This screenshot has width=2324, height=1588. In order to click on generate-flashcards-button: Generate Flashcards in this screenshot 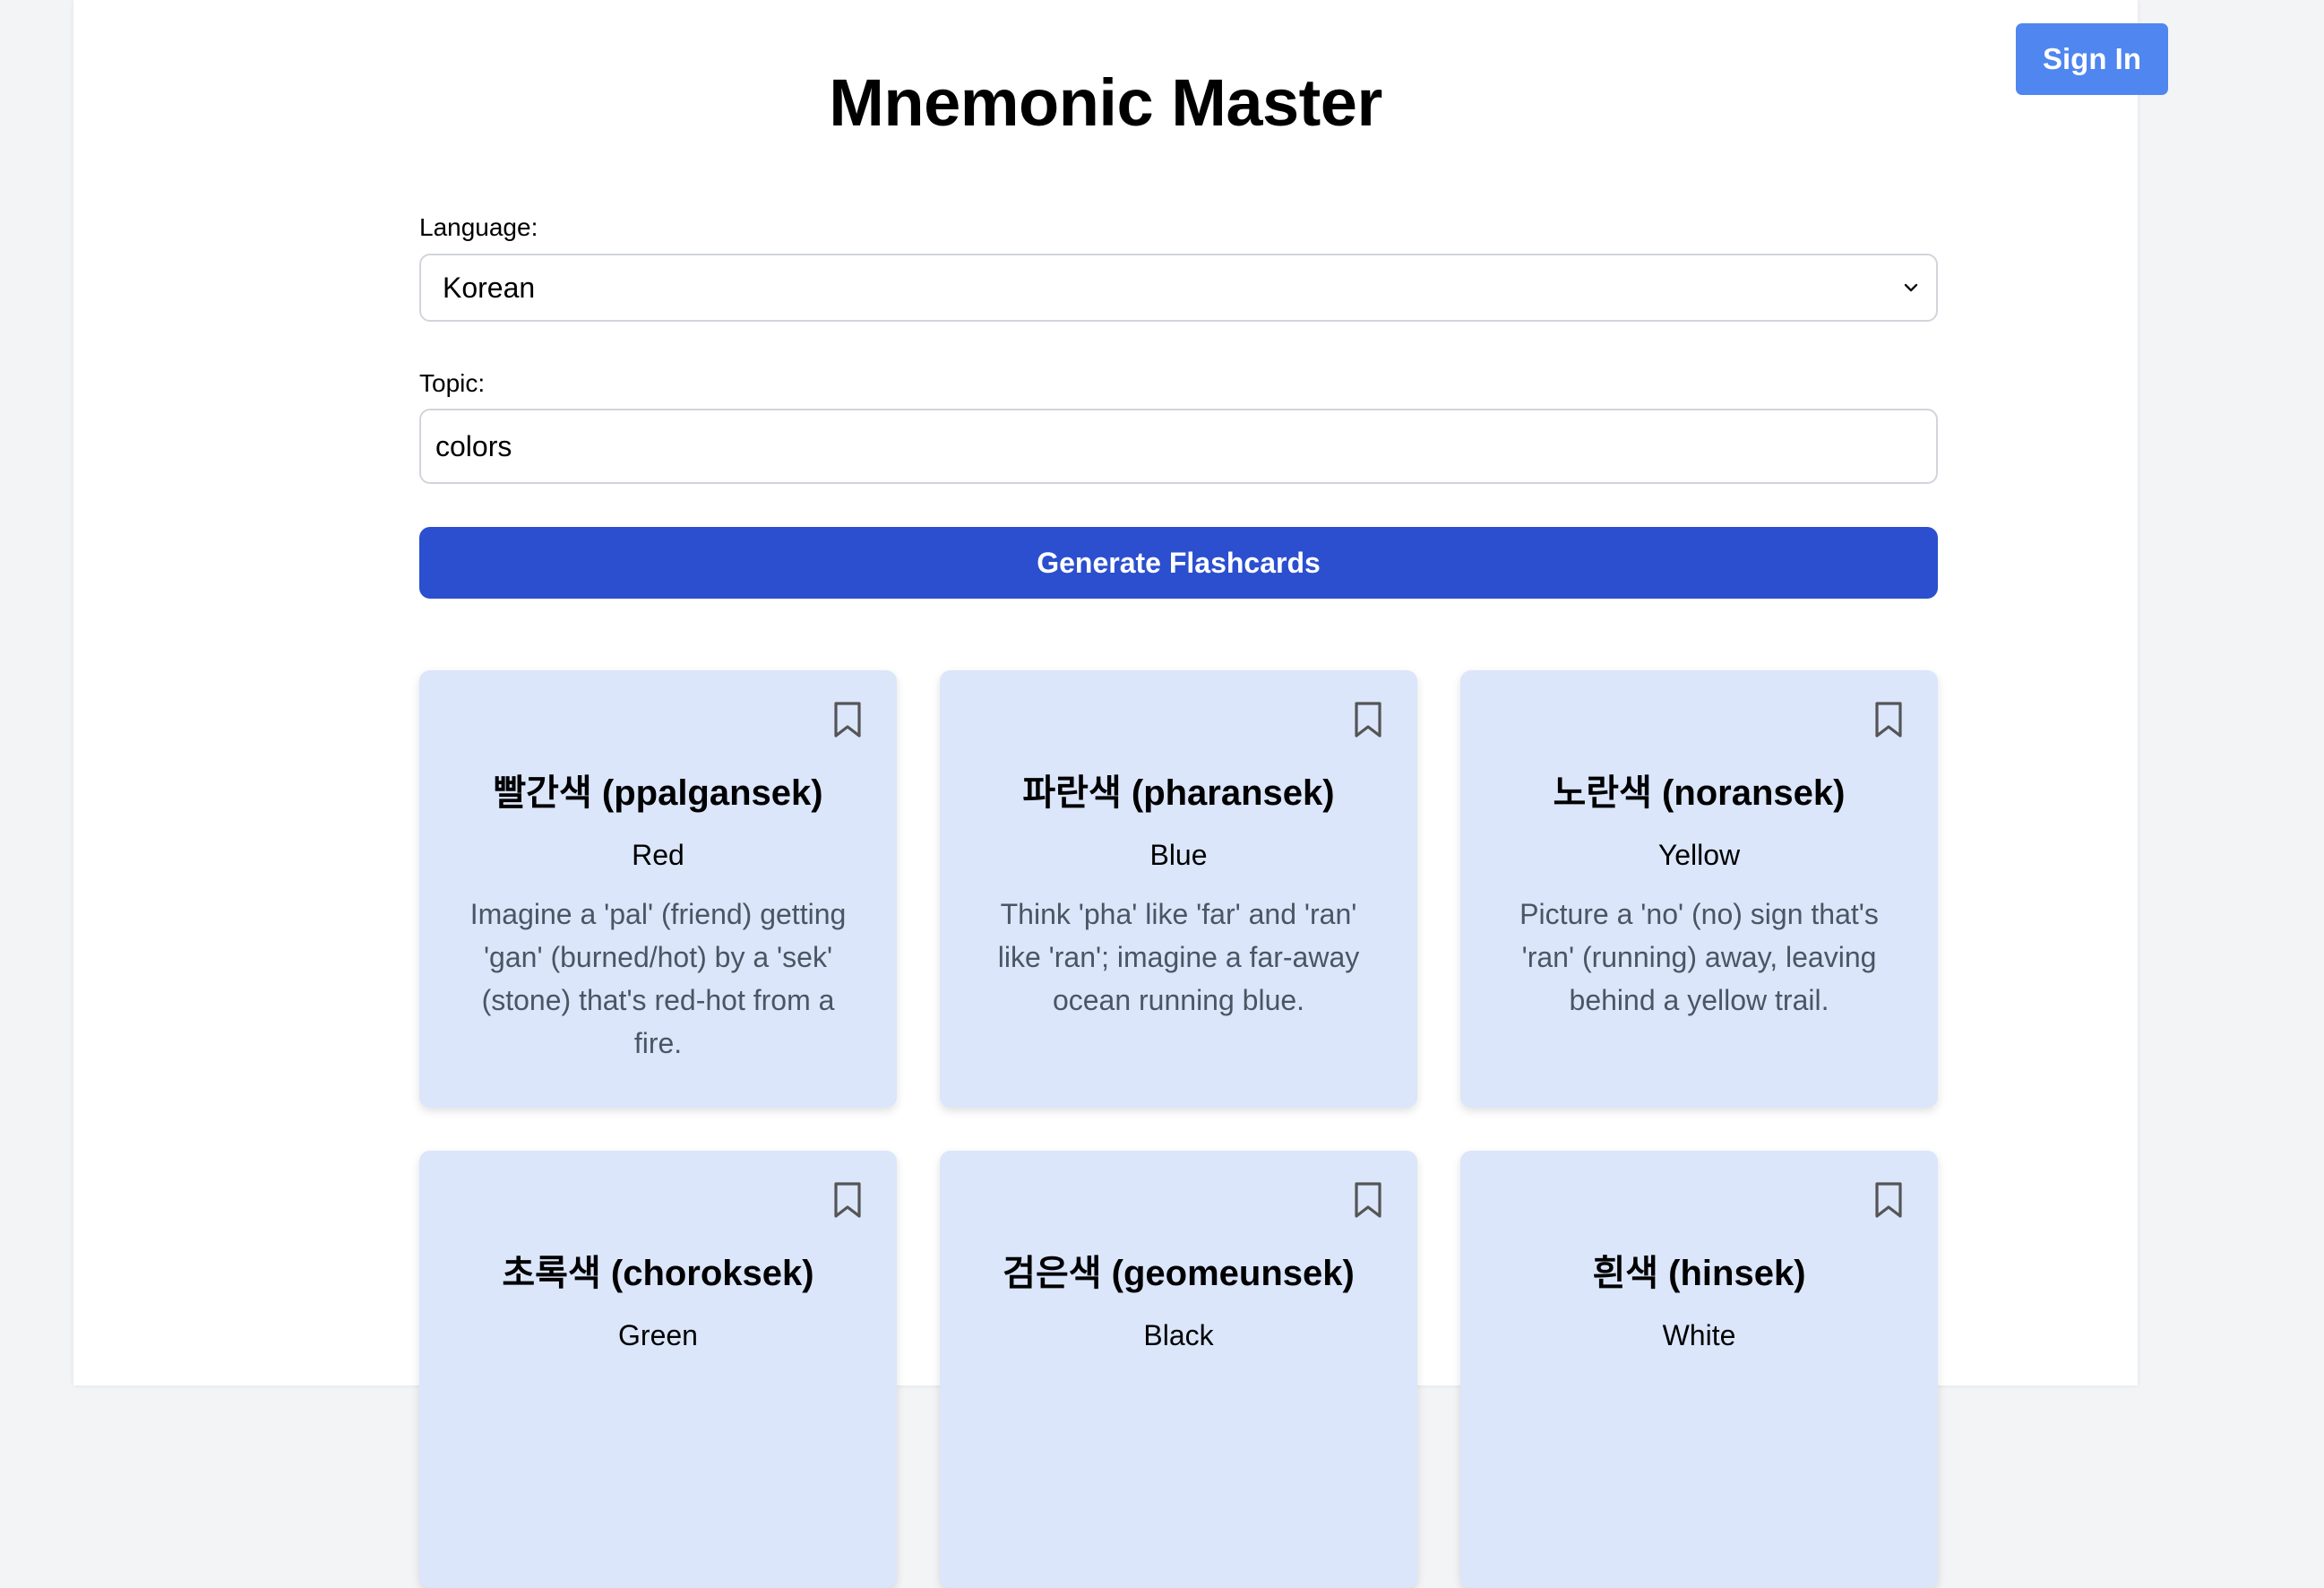, I will do `click(1178, 563)`.